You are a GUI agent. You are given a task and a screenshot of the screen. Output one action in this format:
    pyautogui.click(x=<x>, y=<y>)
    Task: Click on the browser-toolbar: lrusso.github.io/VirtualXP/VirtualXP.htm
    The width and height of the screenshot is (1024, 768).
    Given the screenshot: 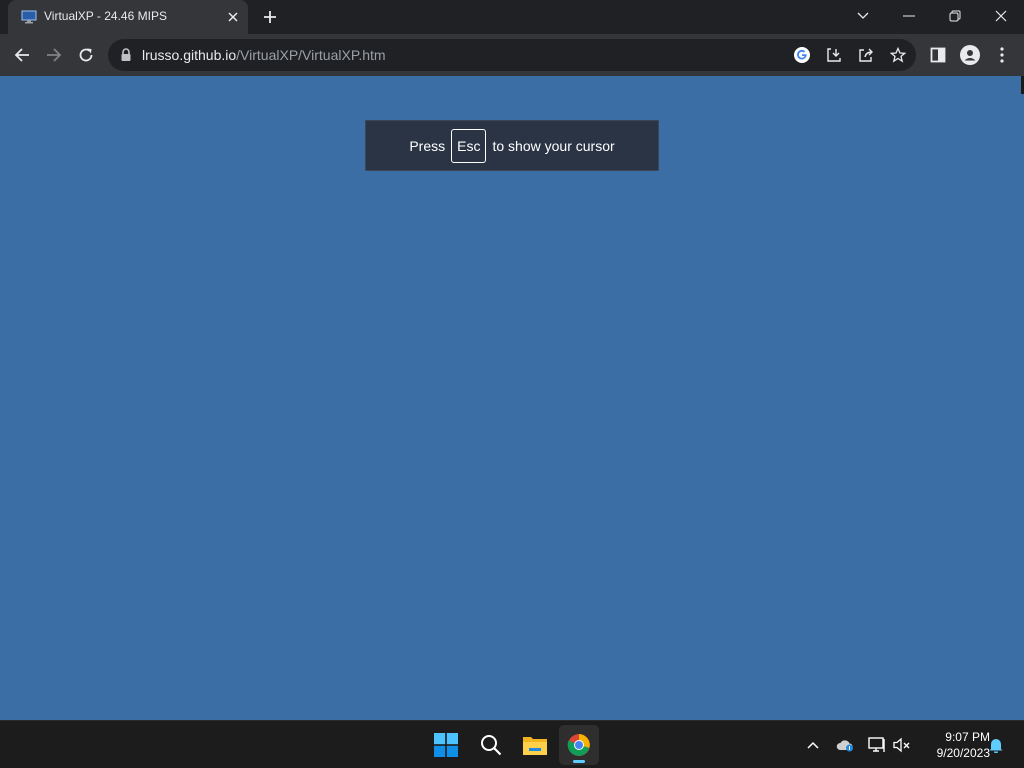 What is the action you would take?
    pyautogui.click(x=512, y=55)
    